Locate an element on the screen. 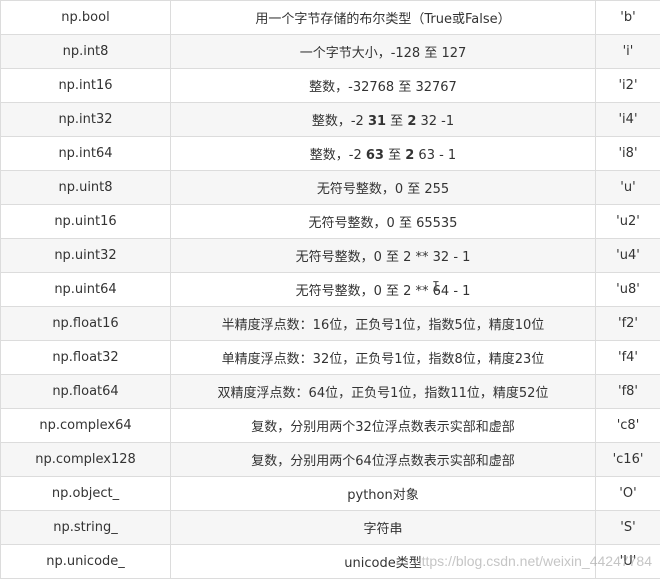 The width and height of the screenshot is (660, 579). dtype-description-cell: 用一个字节存储的布尔类型（True或False） is located at coordinates (383, 18).